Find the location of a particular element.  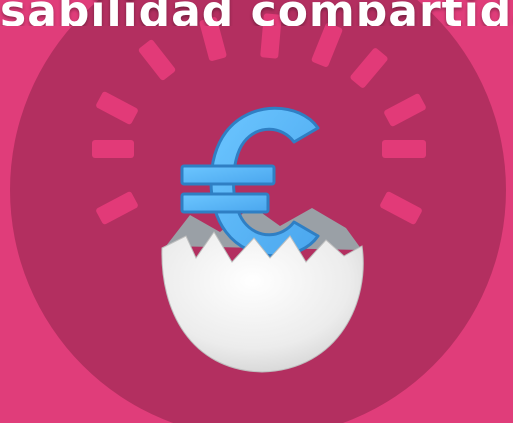

headline: sabilidad compartida is located at coordinates (256, 13).